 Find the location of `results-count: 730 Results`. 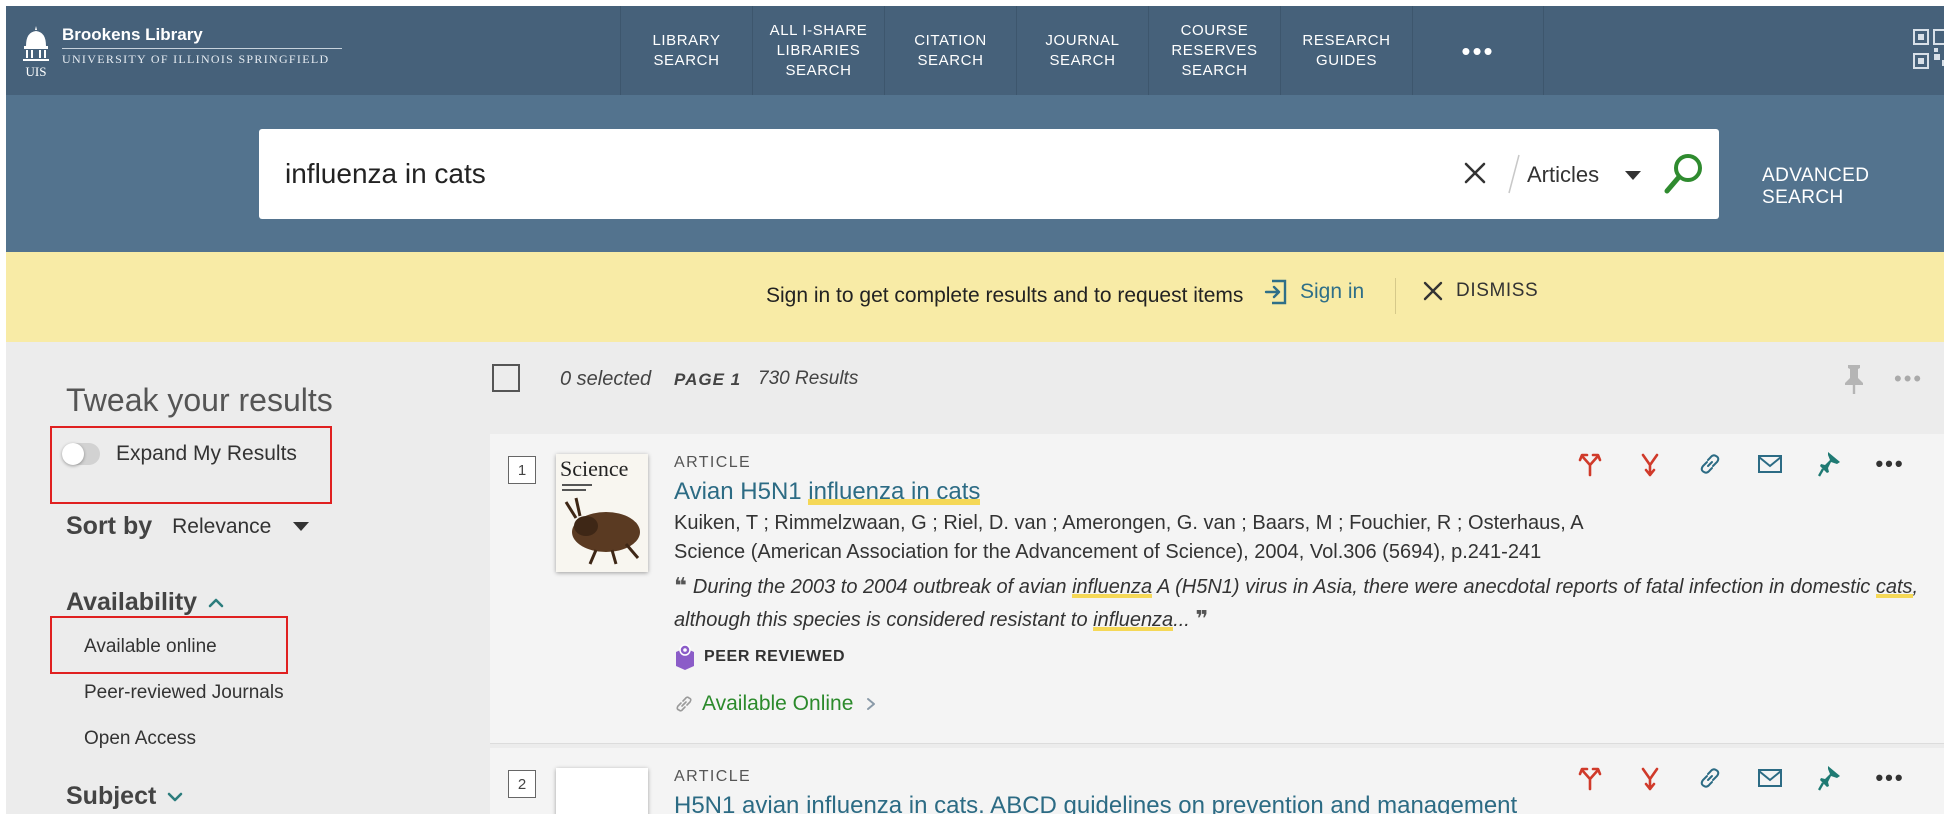

results-count: 730 Results is located at coordinates (808, 378).